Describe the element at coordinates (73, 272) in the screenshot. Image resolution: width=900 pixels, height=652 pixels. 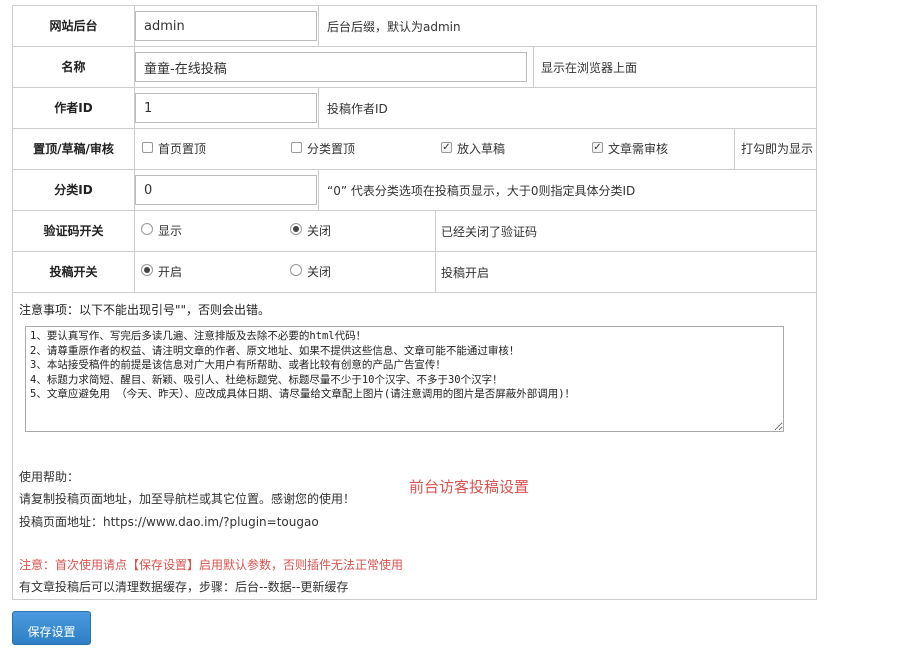
I see `submit-label: 投稿开关` at that location.